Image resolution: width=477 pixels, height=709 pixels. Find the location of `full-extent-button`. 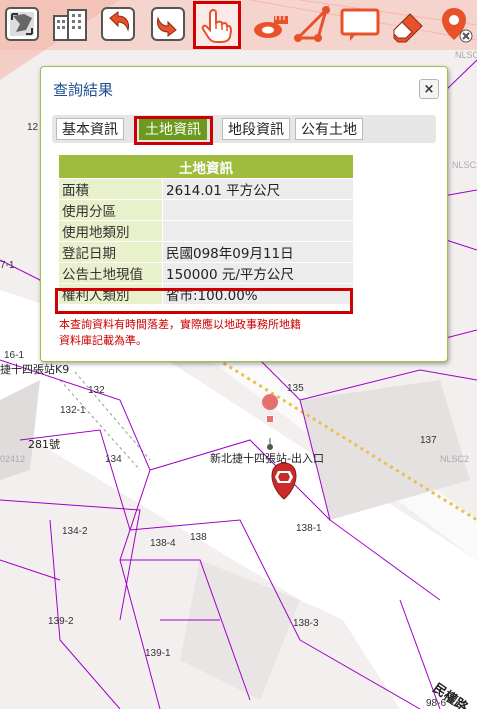

full-extent-button is located at coordinates (22, 24).